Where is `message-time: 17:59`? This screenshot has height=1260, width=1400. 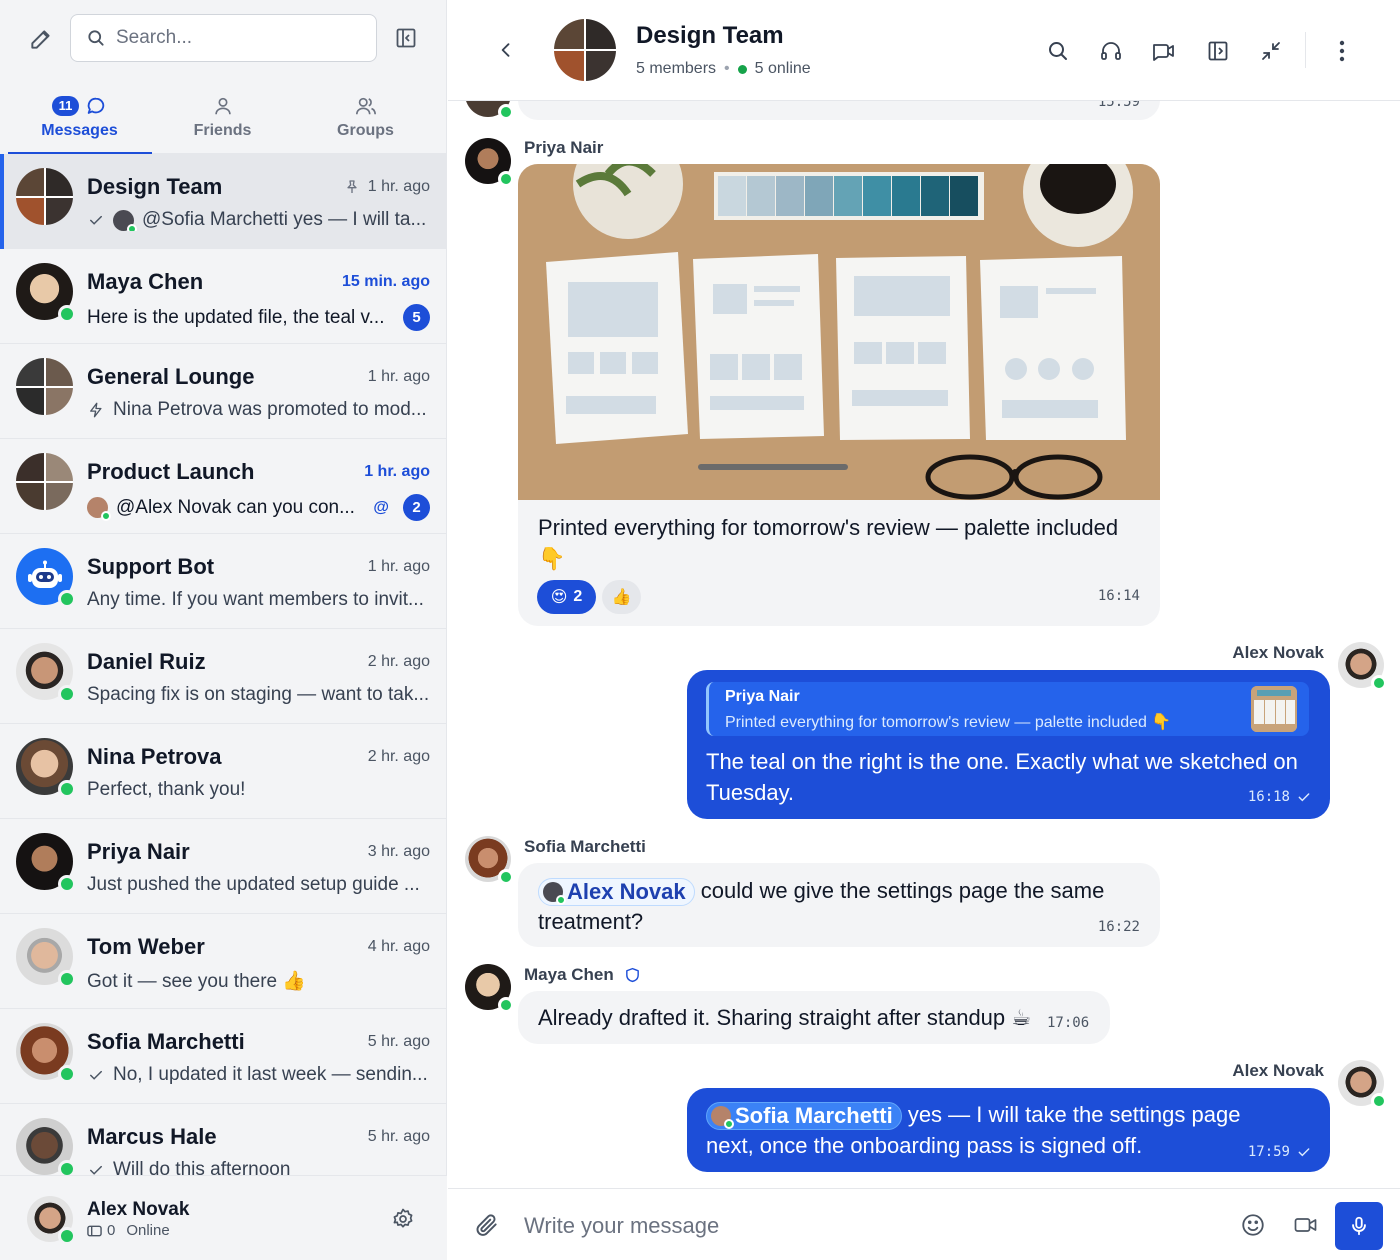 message-time: 17:59 is located at coordinates (1268, 1152).